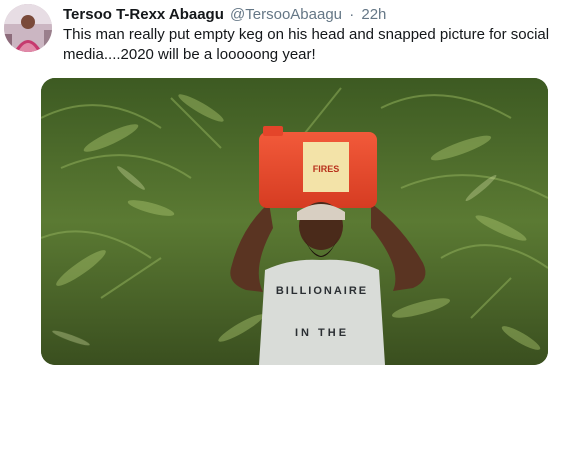 Image resolution: width=574 pixels, height=454 pixels. What do you see at coordinates (373, 14) in the screenshot?
I see `timestamp: 22h` at bounding box center [373, 14].